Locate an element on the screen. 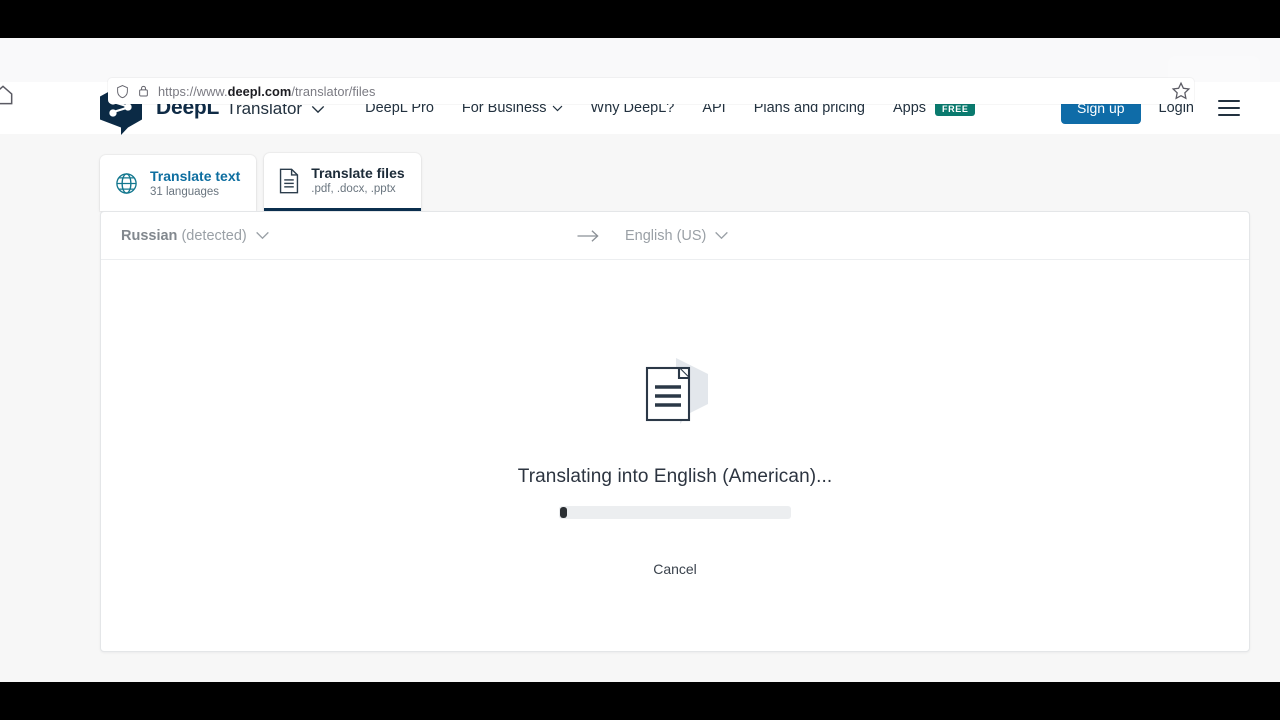  hamburger-menu-icon is located at coordinates (1229, 108).